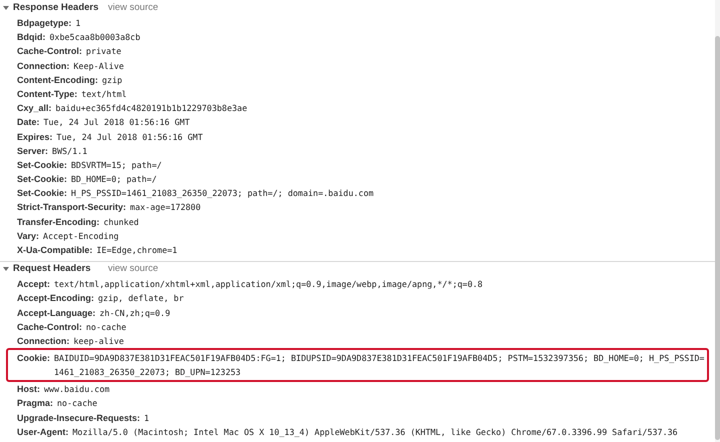 The image size is (720, 442). What do you see at coordinates (95, 37) in the screenshot?
I see `header-value: 0xbe5caa8b0003a8cb` at bounding box center [95, 37].